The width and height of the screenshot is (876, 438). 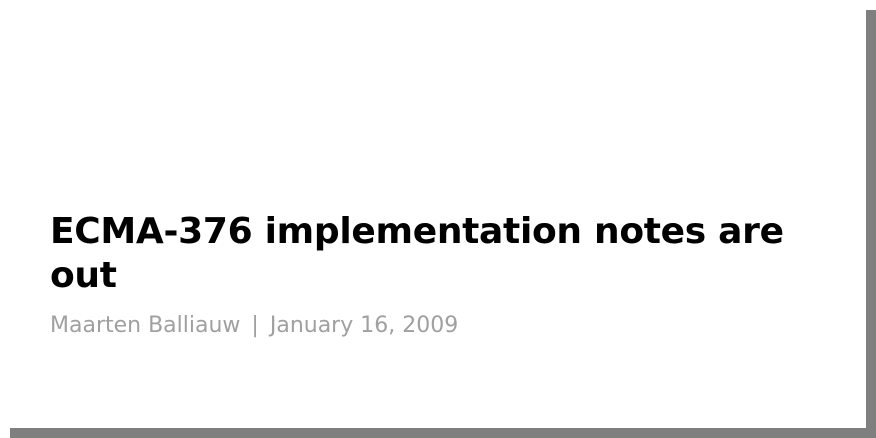 I want to click on post-meta: Maarten Balliauw | January 16, 2009, so click(x=440, y=326).